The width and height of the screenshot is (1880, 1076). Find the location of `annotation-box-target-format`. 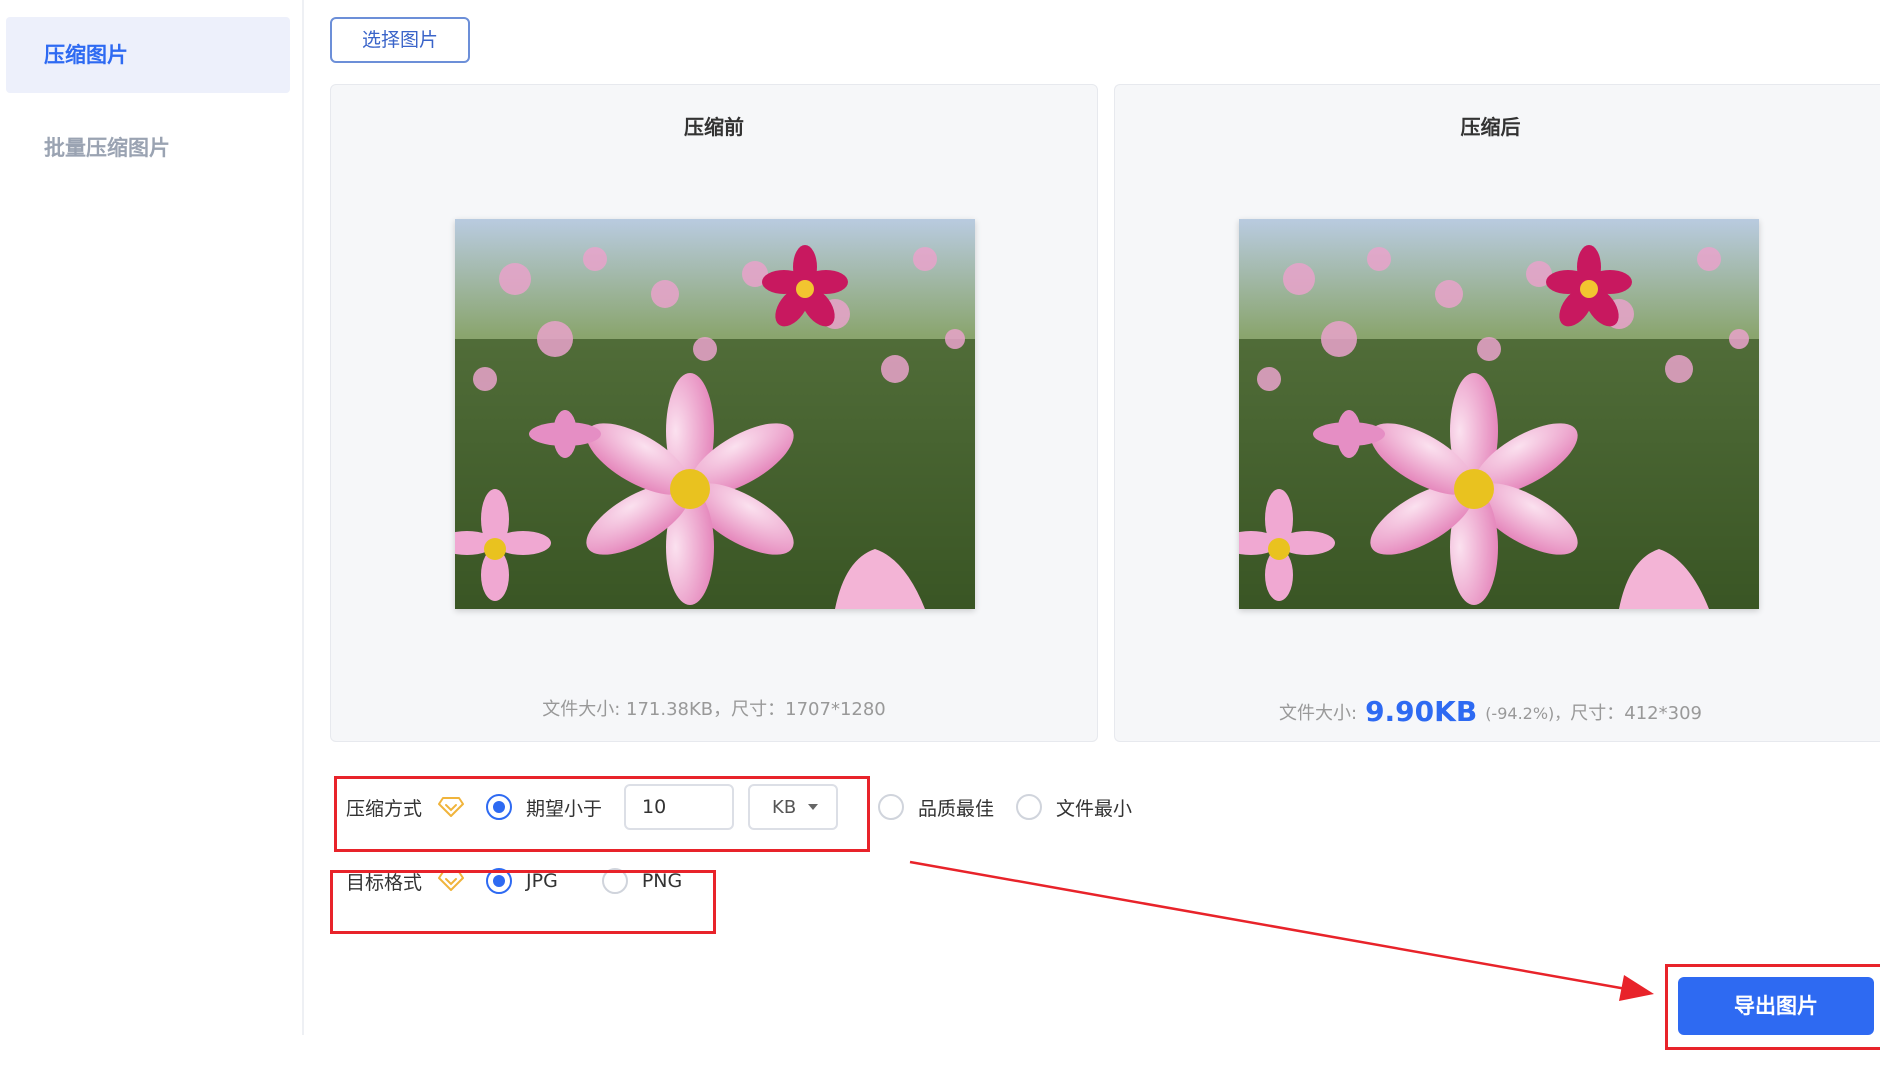

annotation-box-target-format is located at coordinates (523, 902).